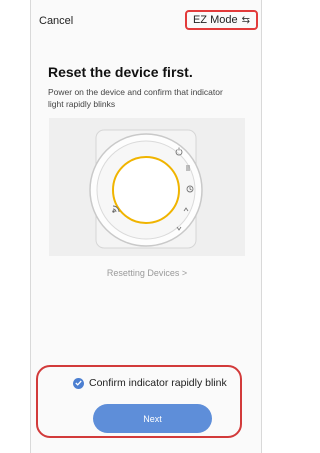 The image size is (320, 453). Describe the element at coordinates (78, 383) in the screenshot. I see `checkbox-checked-icon` at that location.